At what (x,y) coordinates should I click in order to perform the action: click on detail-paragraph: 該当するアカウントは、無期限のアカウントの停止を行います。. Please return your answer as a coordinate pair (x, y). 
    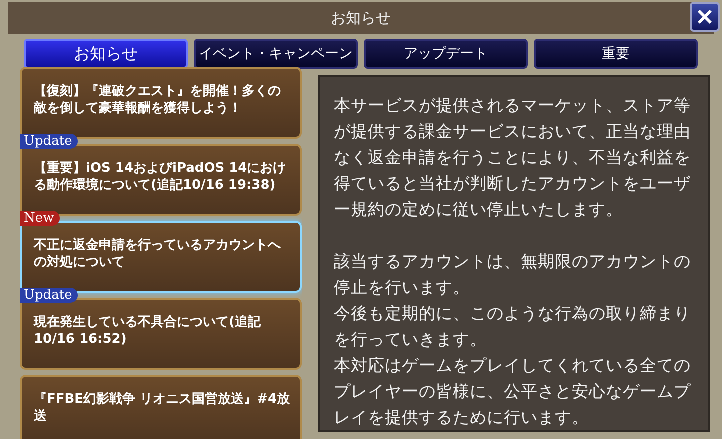
    Looking at the image, I should click on (513, 275).